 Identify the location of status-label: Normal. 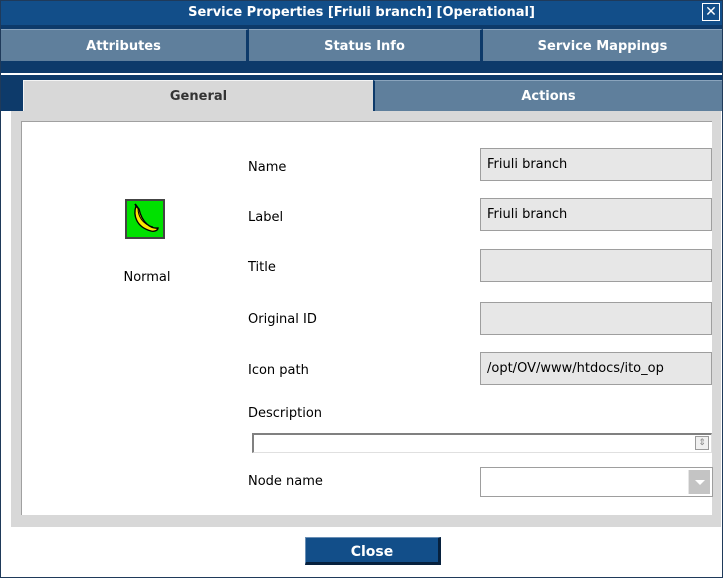
(147, 277).